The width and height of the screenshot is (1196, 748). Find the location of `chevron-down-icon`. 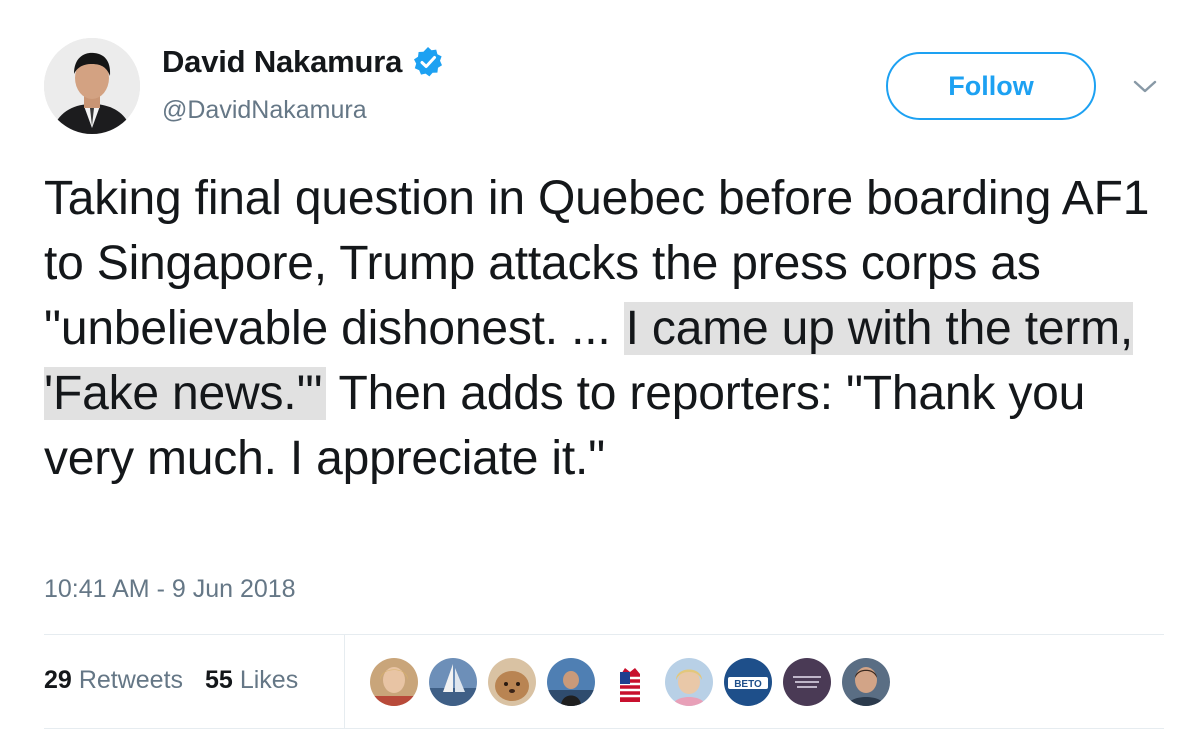

chevron-down-icon is located at coordinates (1145, 87).